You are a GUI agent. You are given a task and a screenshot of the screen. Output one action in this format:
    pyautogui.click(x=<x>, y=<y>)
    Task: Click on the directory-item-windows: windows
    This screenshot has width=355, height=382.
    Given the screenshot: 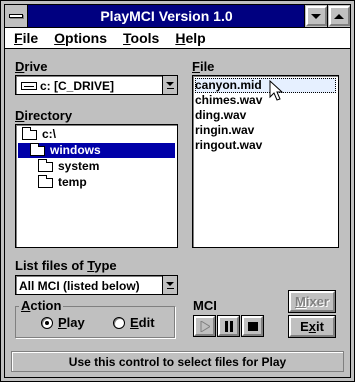 What is the action you would take?
    pyautogui.click(x=96, y=150)
    